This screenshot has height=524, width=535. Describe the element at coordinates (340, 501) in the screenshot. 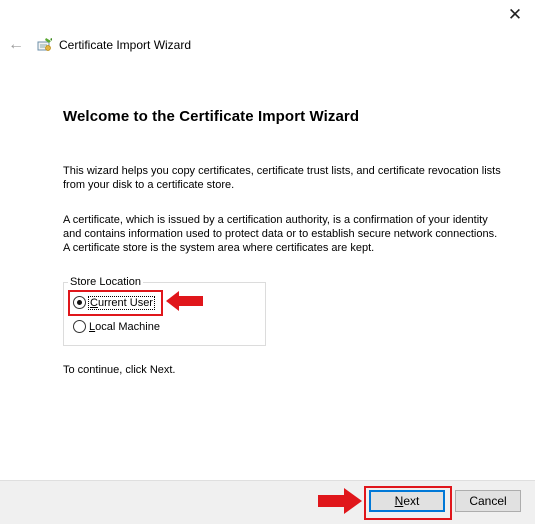

I see `red-arrow-right-icon` at that location.